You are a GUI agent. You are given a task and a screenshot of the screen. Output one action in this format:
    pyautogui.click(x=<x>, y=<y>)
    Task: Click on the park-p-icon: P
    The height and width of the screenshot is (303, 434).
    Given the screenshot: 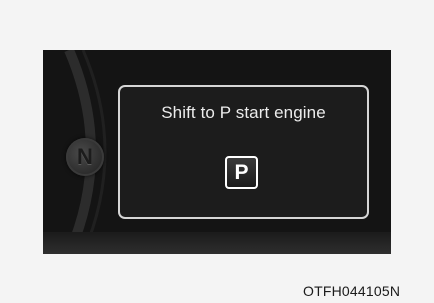 What is the action you would take?
    pyautogui.click(x=241, y=172)
    